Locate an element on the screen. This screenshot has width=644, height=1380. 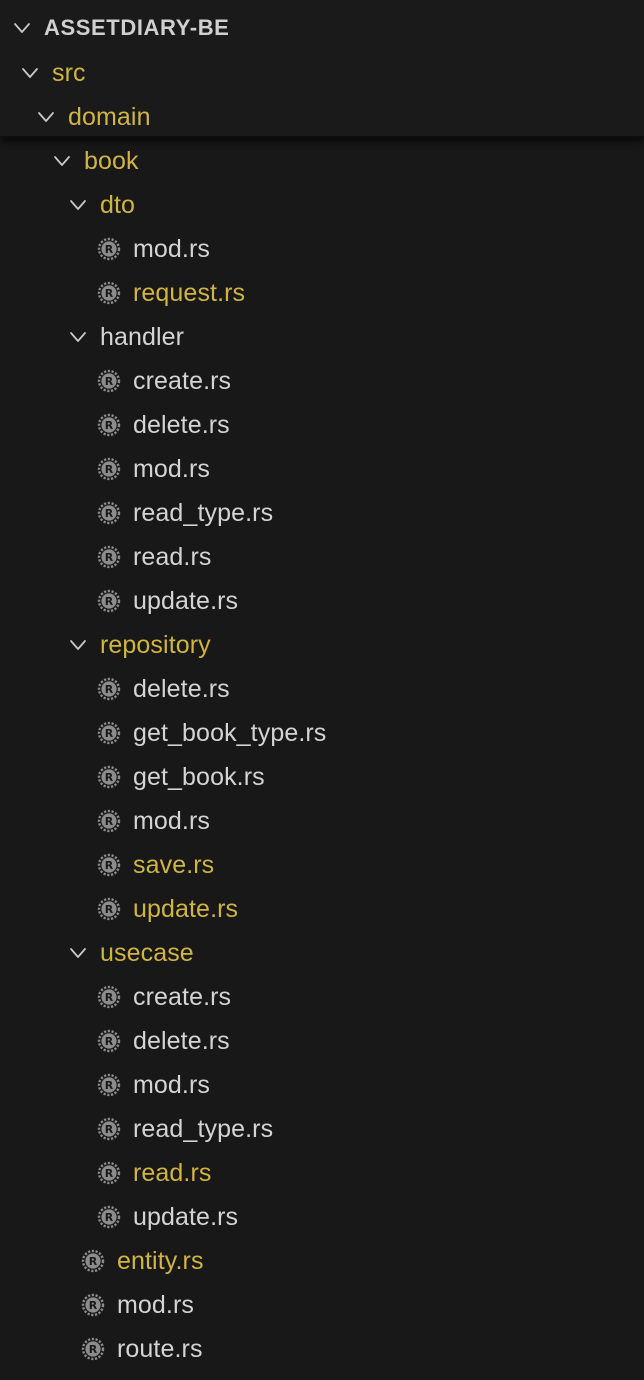
folder-book: book is located at coordinates (322, 161).